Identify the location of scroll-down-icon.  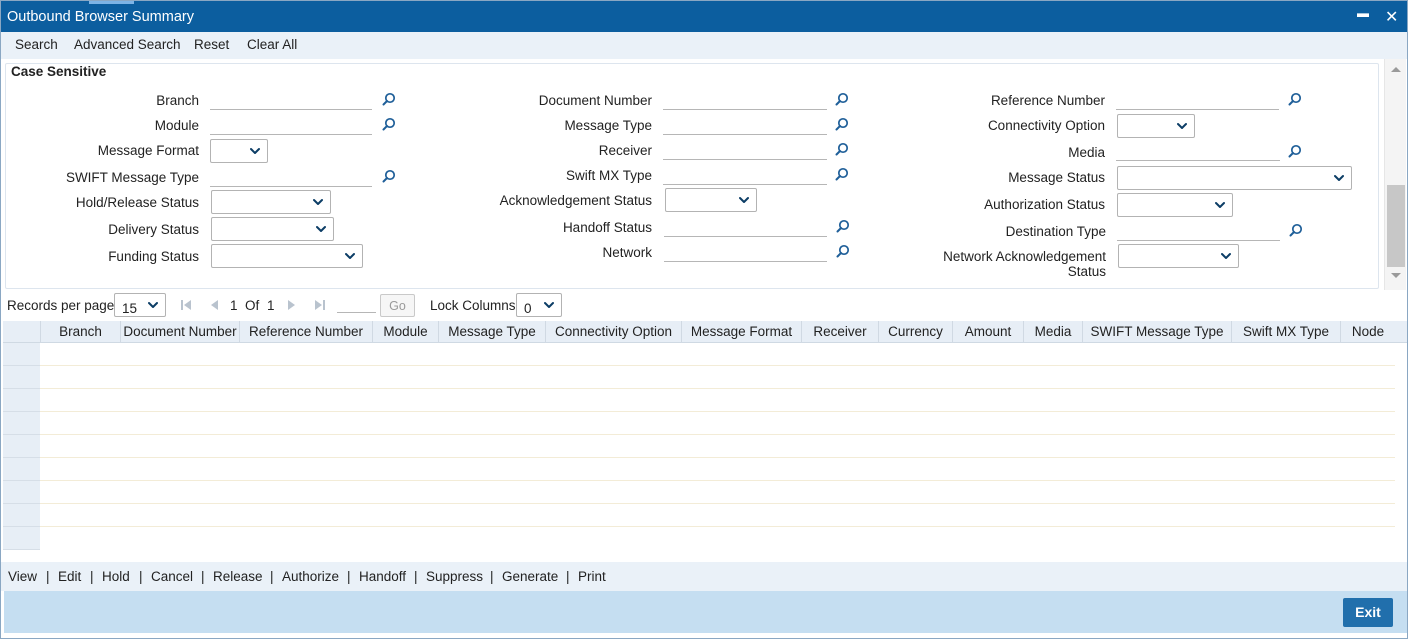
(1396, 276).